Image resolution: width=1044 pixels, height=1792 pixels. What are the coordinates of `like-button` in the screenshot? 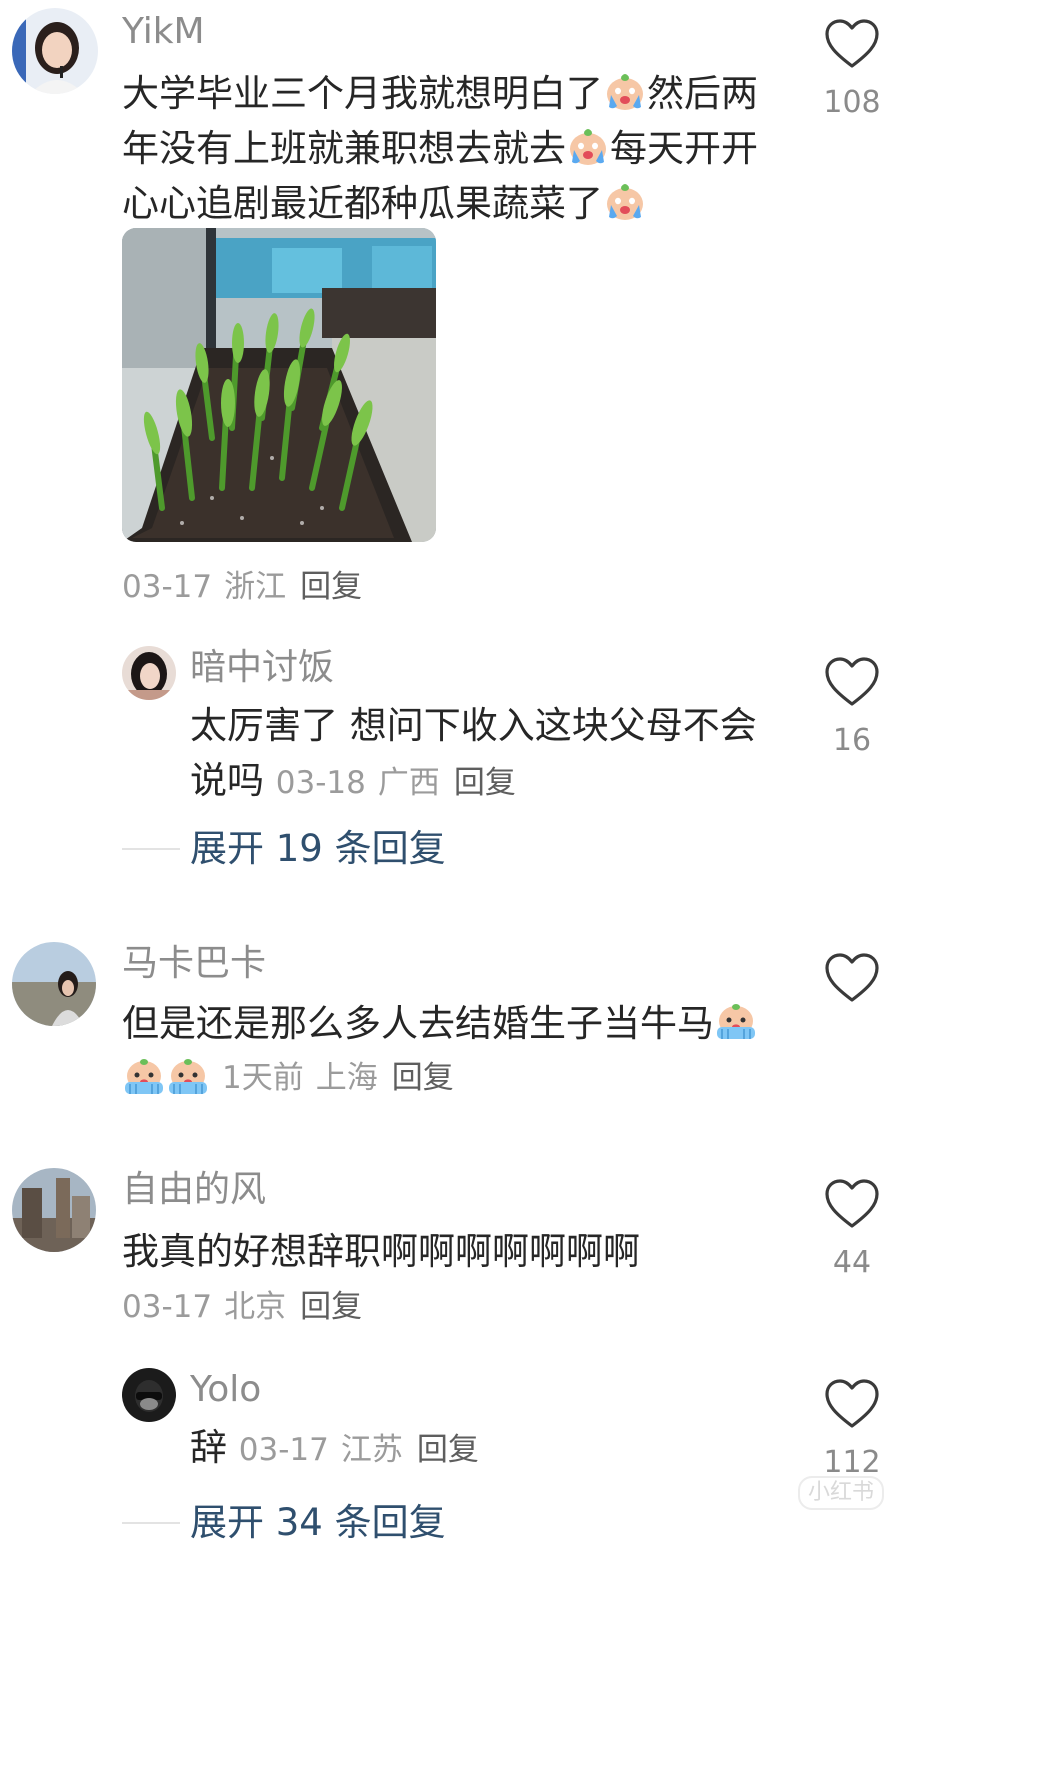 It's located at (852, 987).